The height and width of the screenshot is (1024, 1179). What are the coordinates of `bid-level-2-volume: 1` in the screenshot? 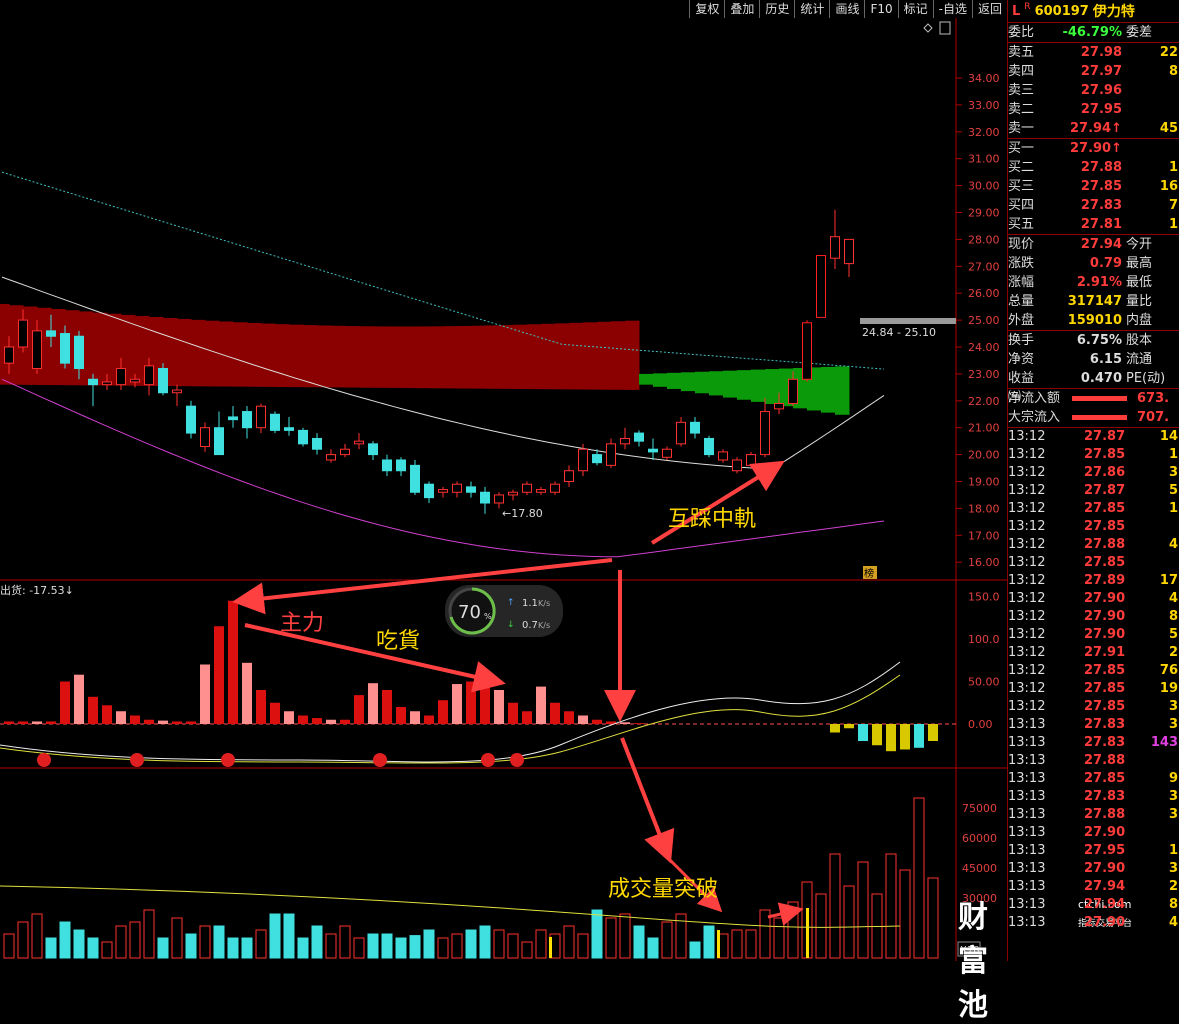 It's located at (1173, 167).